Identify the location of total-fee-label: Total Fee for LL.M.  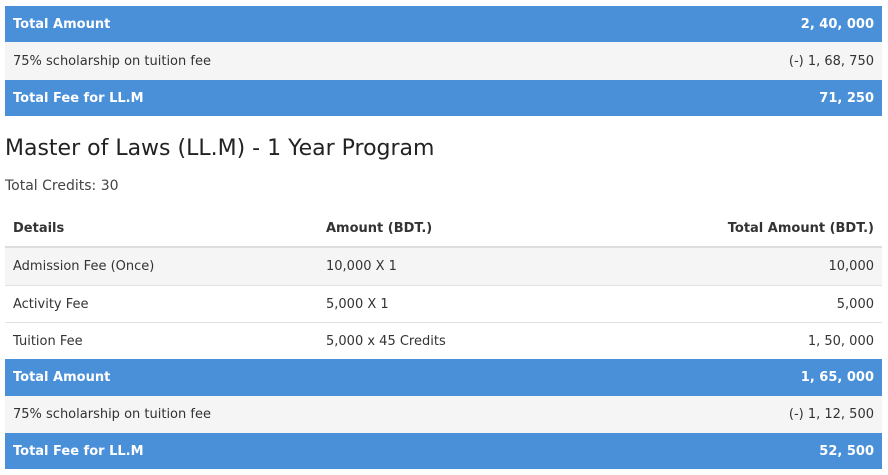
(78, 451).